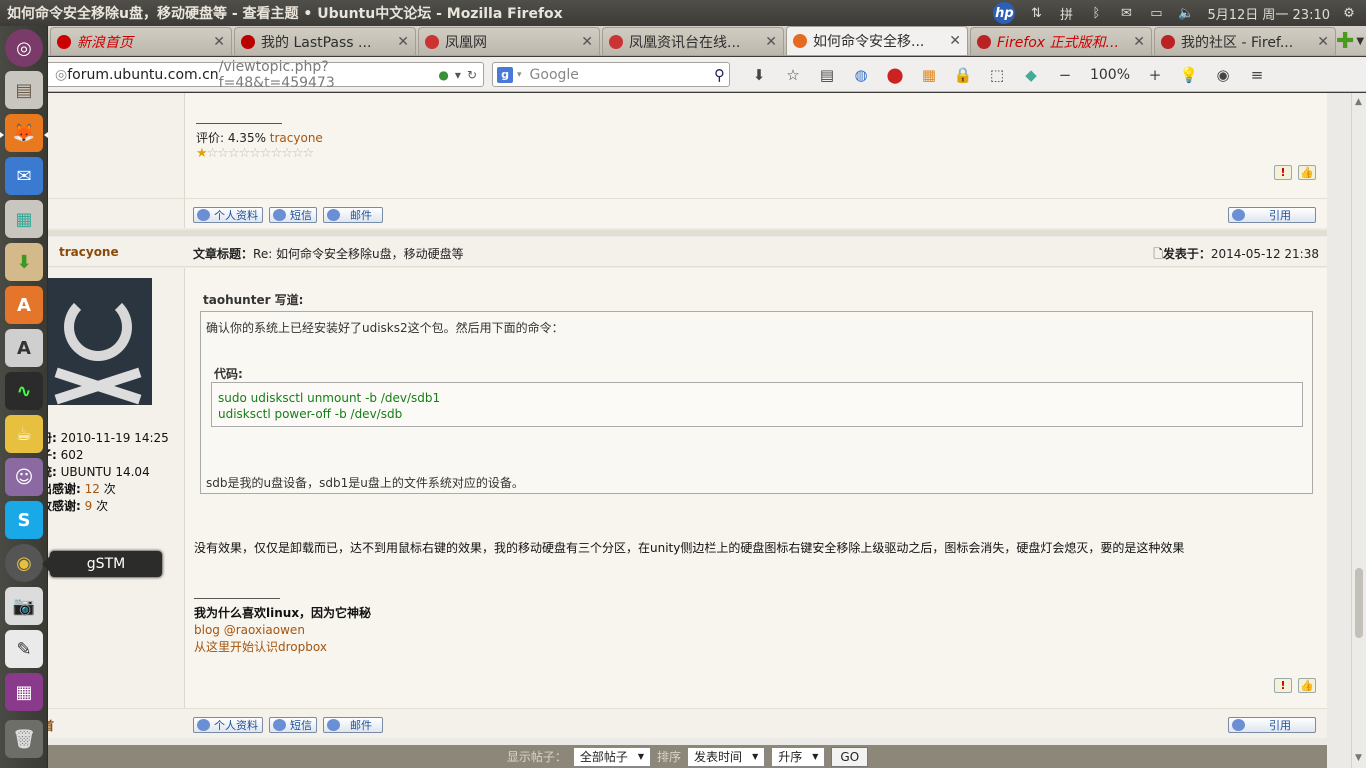  I want to click on teapot-icon: ☕, so click(24, 434).